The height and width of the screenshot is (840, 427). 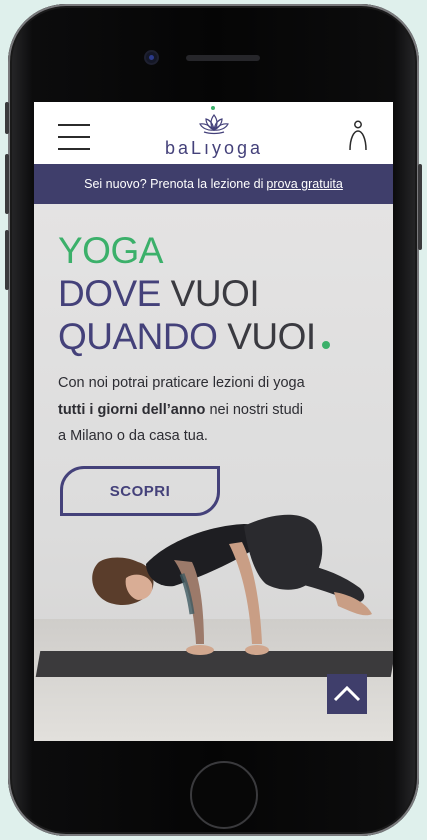 I want to click on headline-vuoi-2: VUOI, so click(x=271, y=336).